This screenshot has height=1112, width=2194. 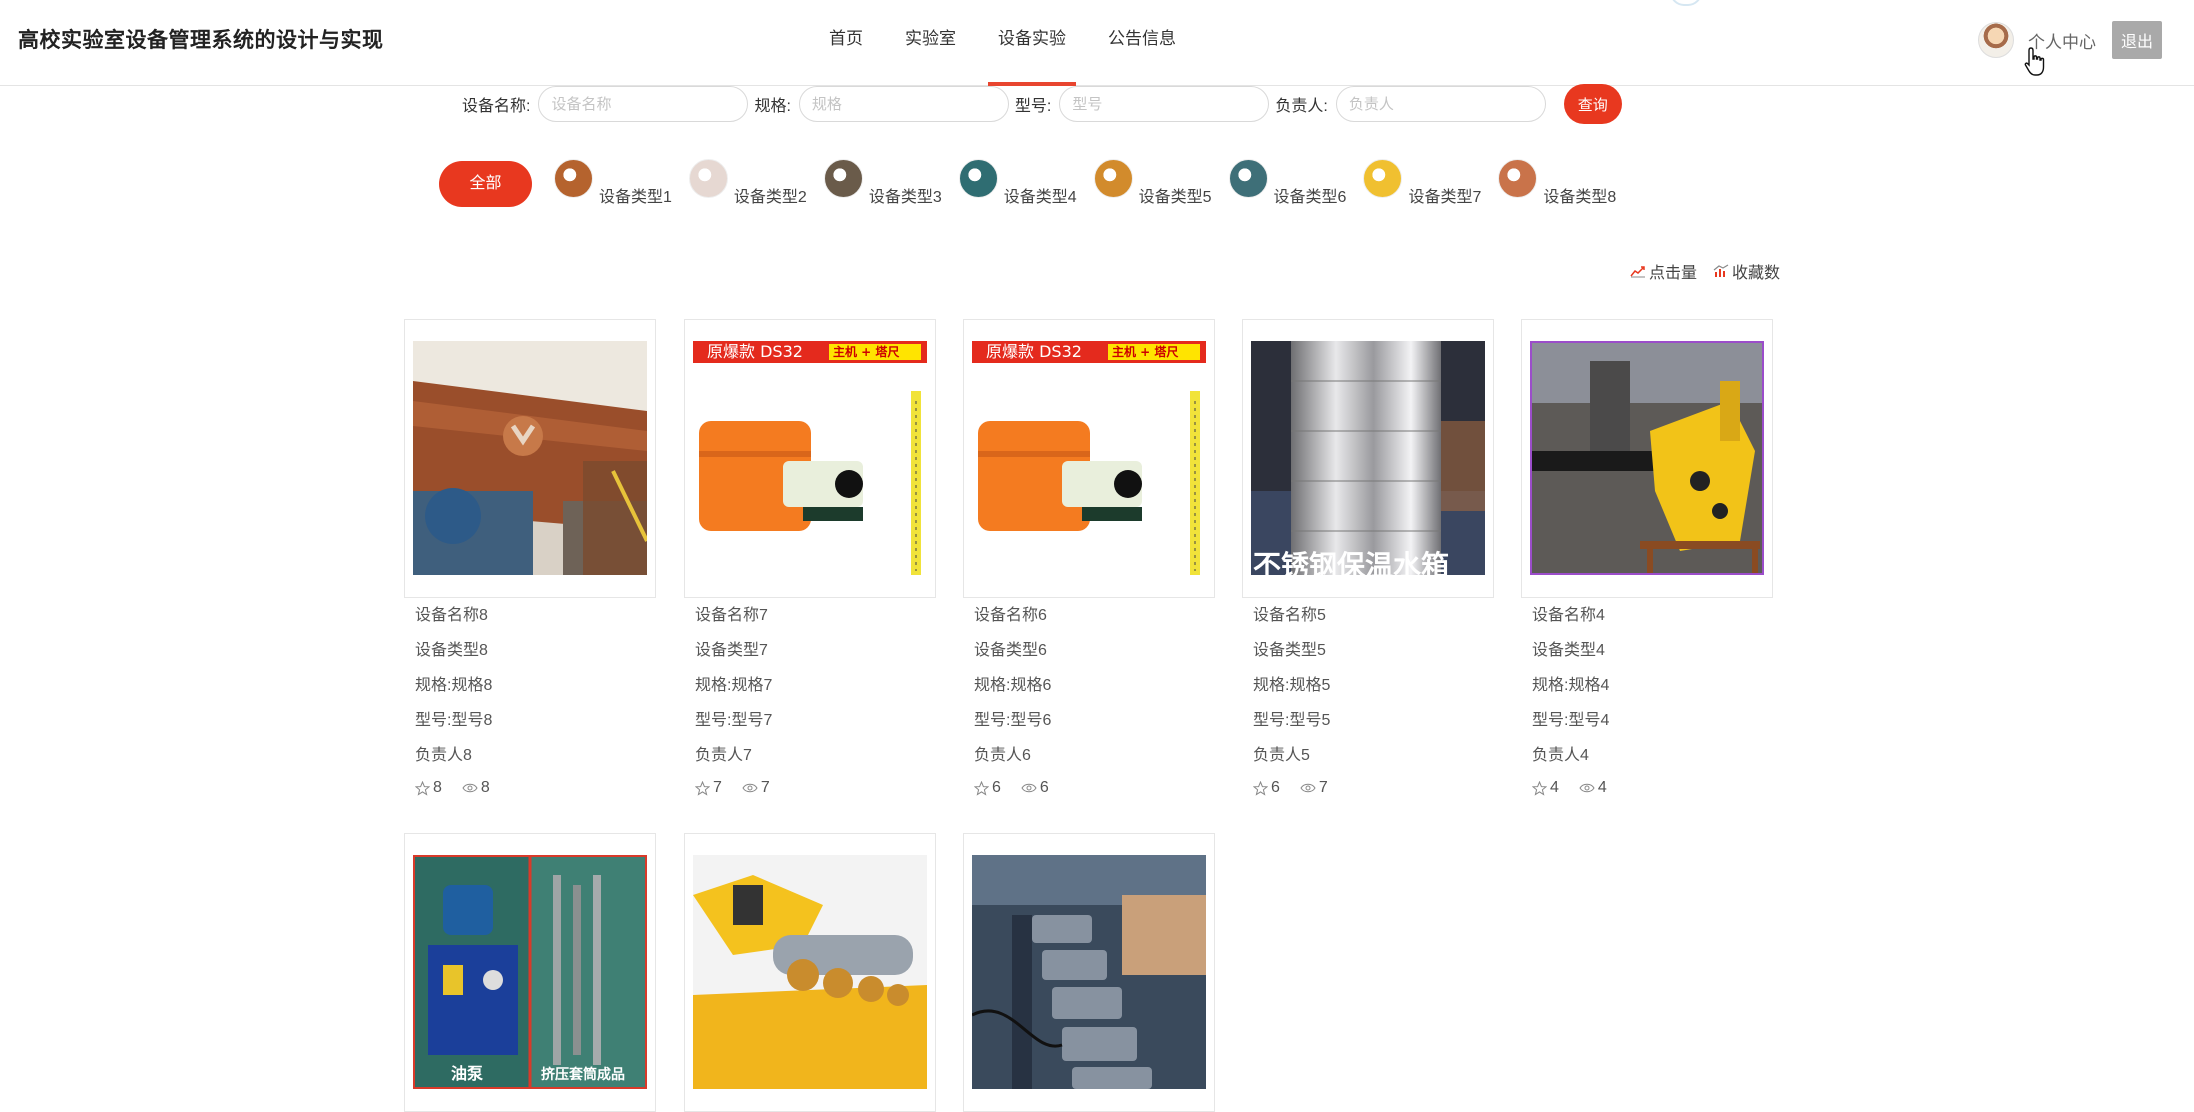 What do you see at coordinates (1275, 787) in the screenshot?
I see `favorite-count-value: 6` at bounding box center [1275, 787].